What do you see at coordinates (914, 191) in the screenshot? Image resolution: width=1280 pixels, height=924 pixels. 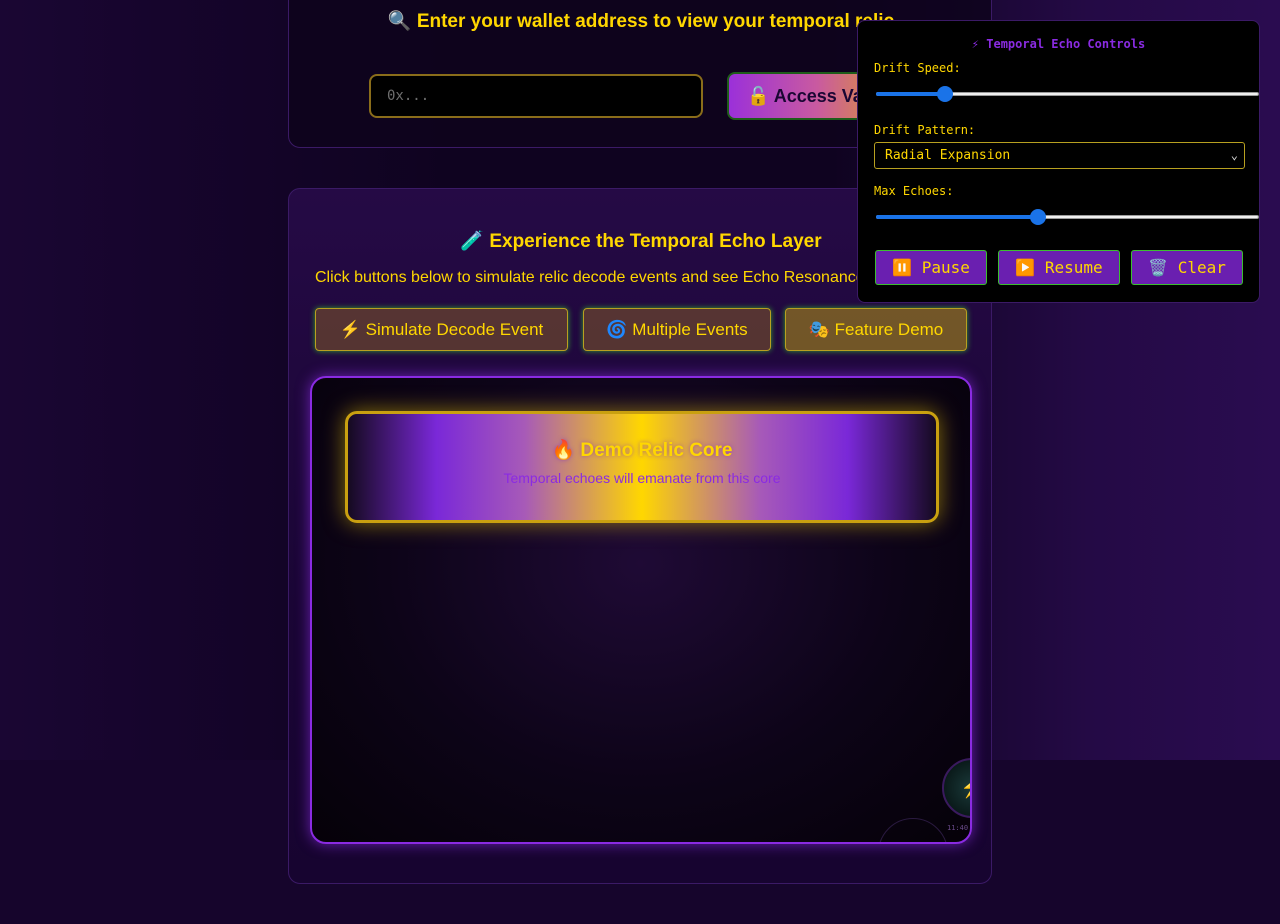 I see `max-echoes-label: Max Echoes:` at bounding box center [914, 191].